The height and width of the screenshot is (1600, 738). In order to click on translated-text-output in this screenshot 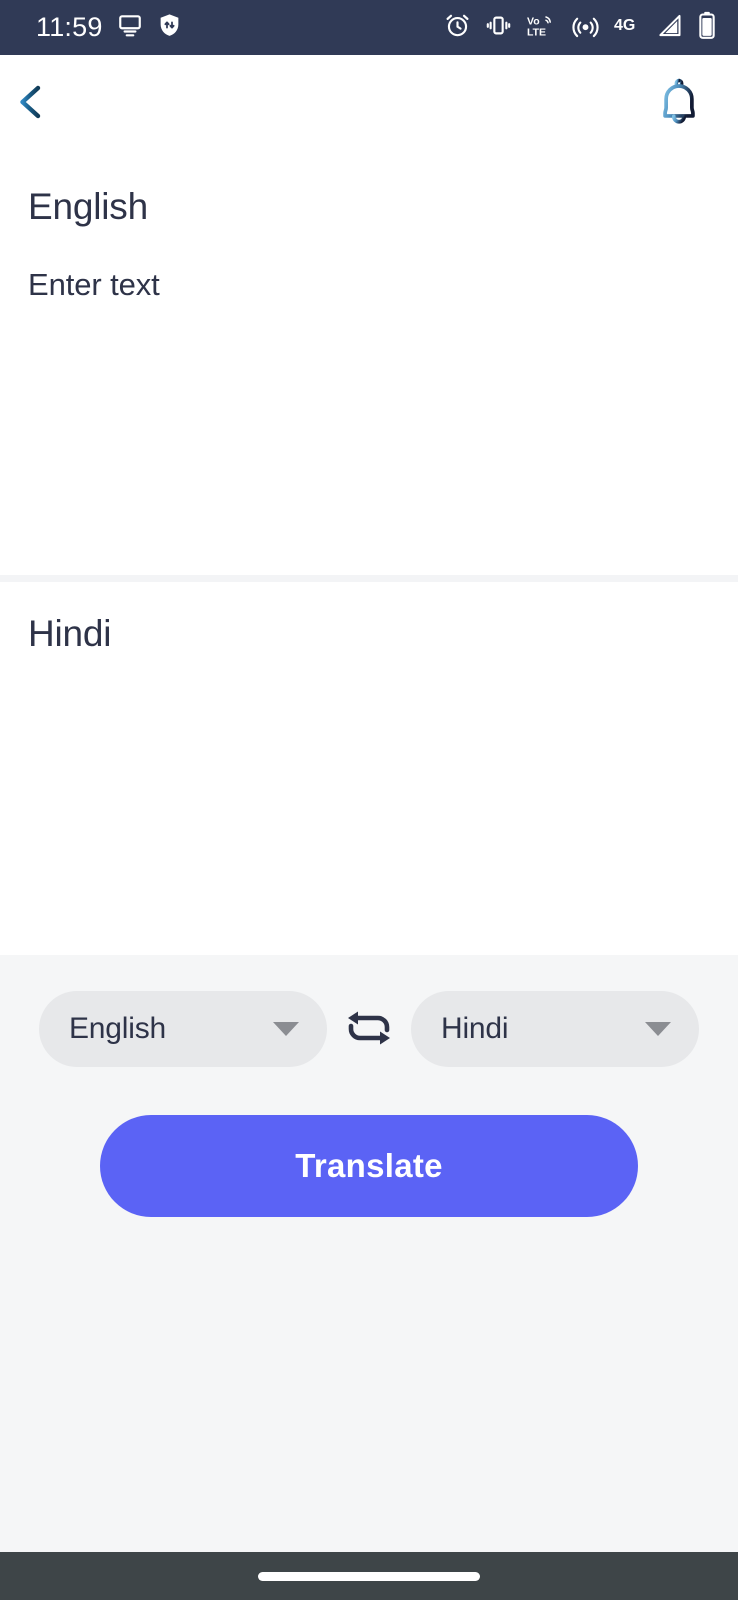, I will do `click(369, 715)`.